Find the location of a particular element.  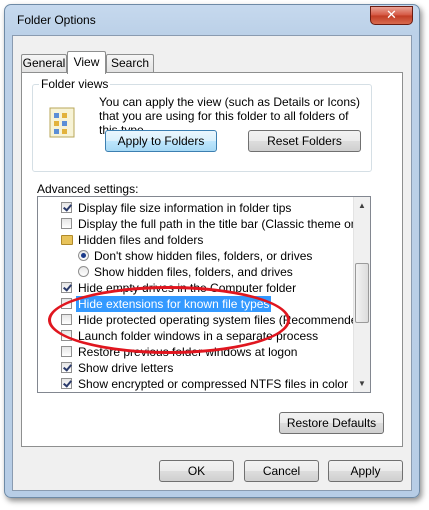

window-title: Folder Options is located at coordinates (56, 20).